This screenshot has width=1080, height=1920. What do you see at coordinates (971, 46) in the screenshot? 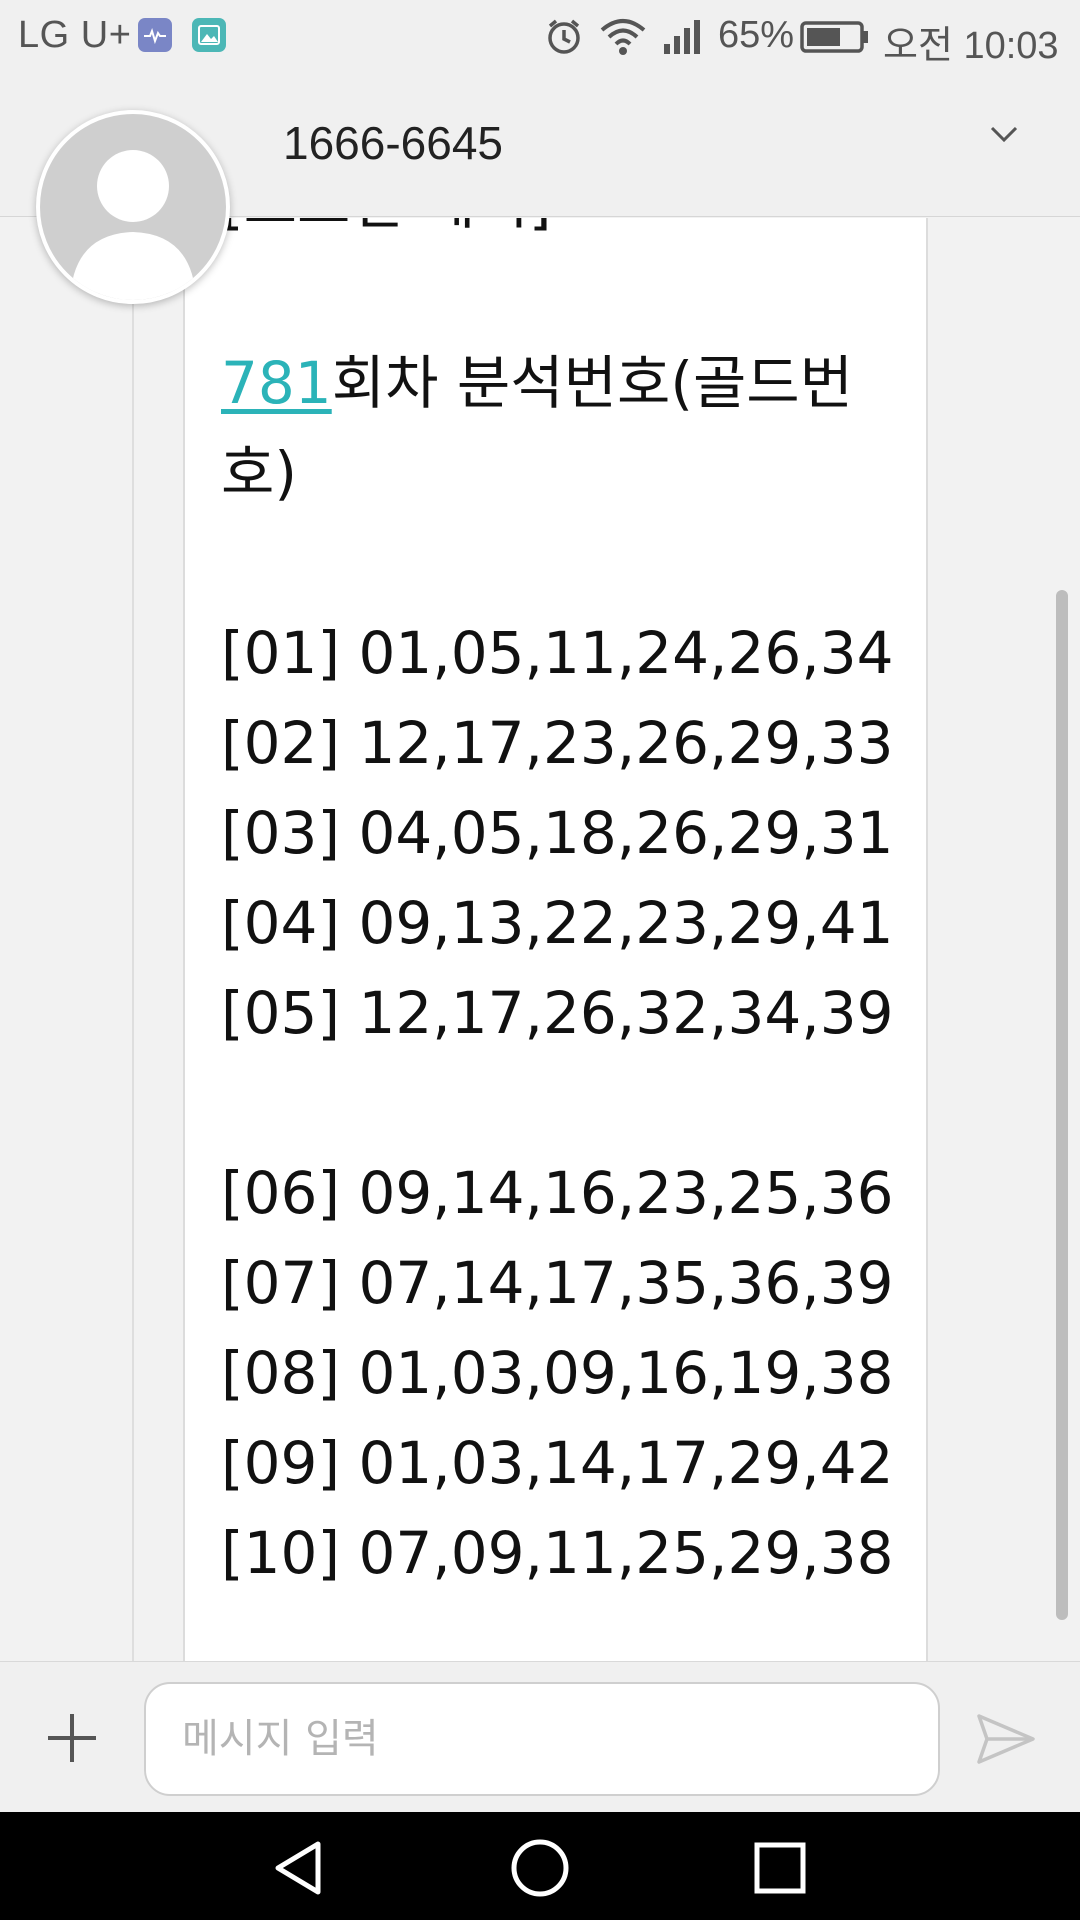
I see `clock: 오전 10:03` at bounding box center [971, 46].